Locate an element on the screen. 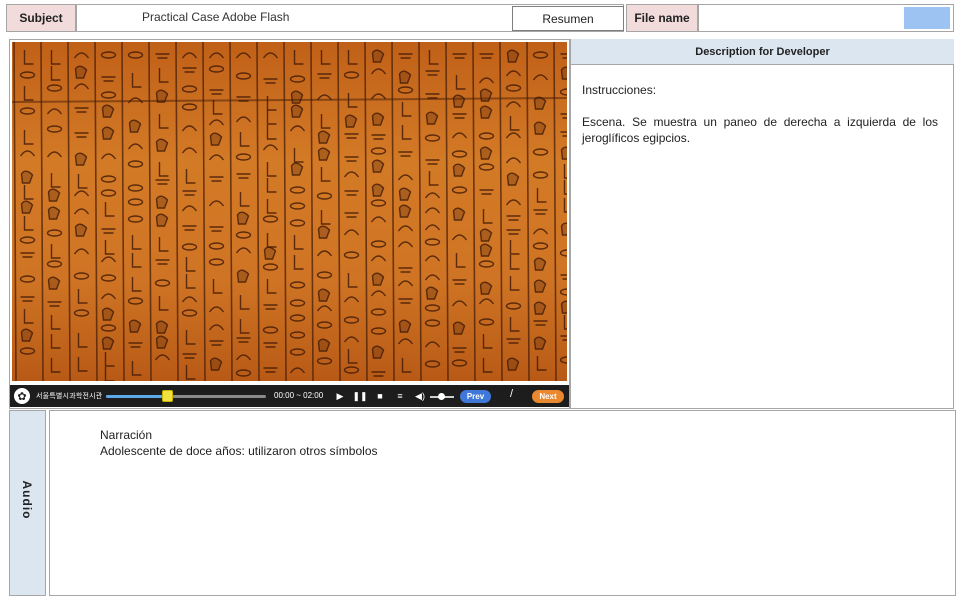  menu-icon: ≡ is located at coordinates (400, 396).